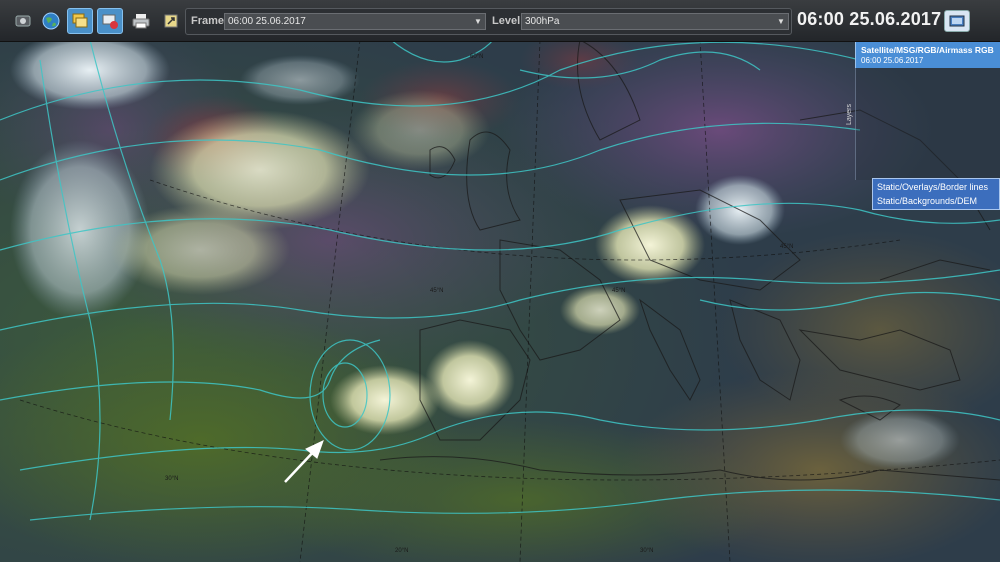 The image size is (1000, 562). I want to click on print-icon, so click(141, 21).